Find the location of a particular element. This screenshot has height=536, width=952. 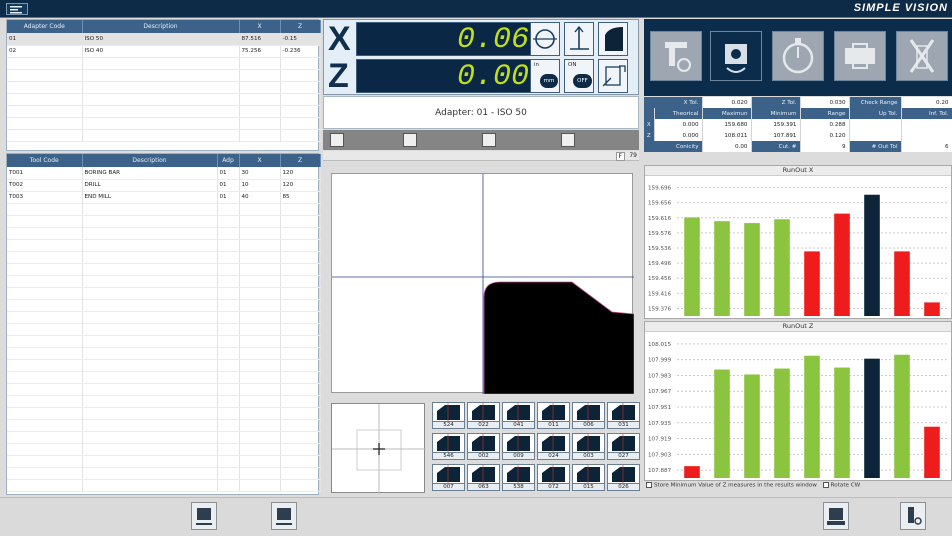

z-tol-field: 0.030 is located at coordinates (825, 102).